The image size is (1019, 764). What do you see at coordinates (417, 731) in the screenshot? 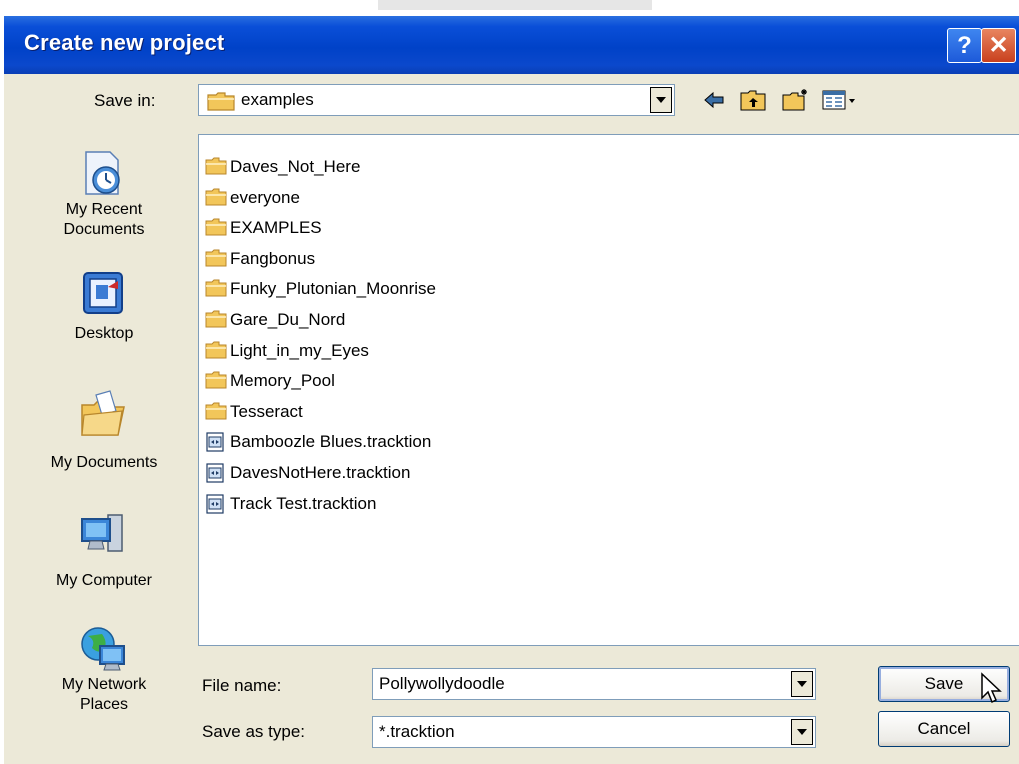
I see `save-as-type-value: *.tracktion` at bounding box center [417, 731].